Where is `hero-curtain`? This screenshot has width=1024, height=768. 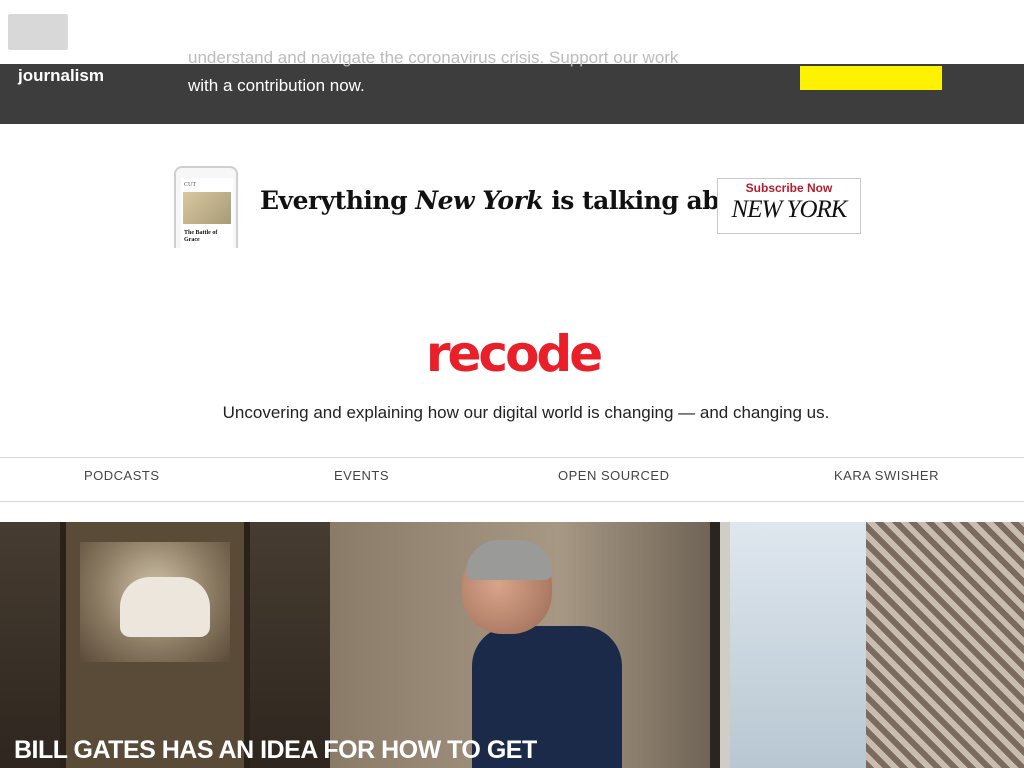 hero-curtain is located at coordinates (945, 645).